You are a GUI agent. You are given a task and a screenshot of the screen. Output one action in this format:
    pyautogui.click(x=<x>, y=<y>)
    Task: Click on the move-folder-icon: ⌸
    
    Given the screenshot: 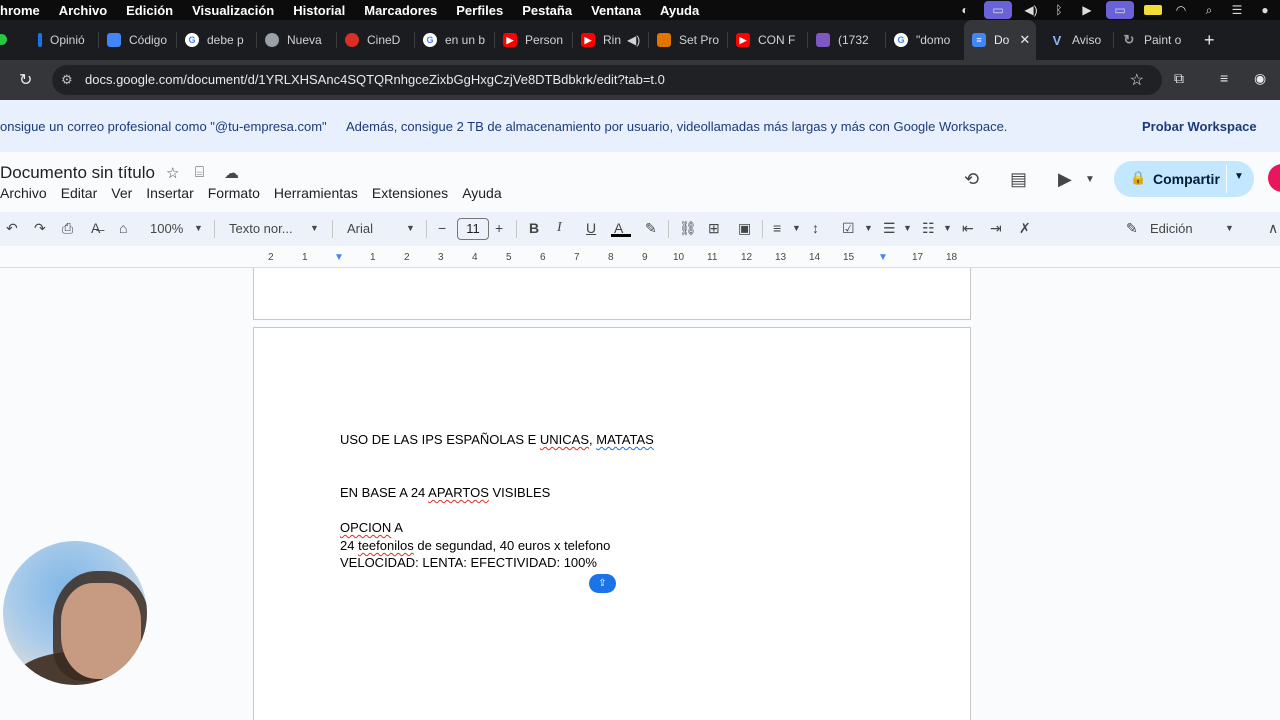 What is the action you would take?
    pyautogui.click(x=199, y=172)
    